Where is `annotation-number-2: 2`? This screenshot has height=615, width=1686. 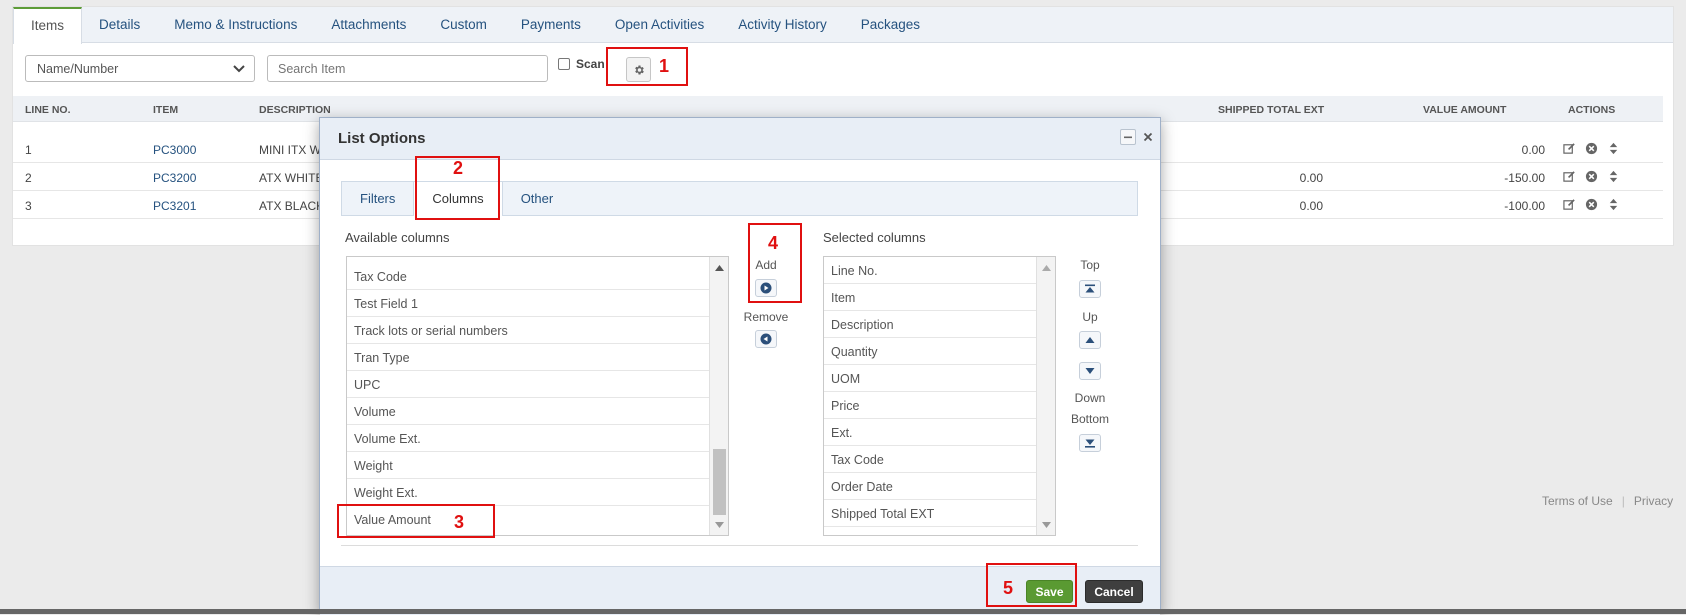 annotation-number-2: 2 is located at coordinates (458, 168).